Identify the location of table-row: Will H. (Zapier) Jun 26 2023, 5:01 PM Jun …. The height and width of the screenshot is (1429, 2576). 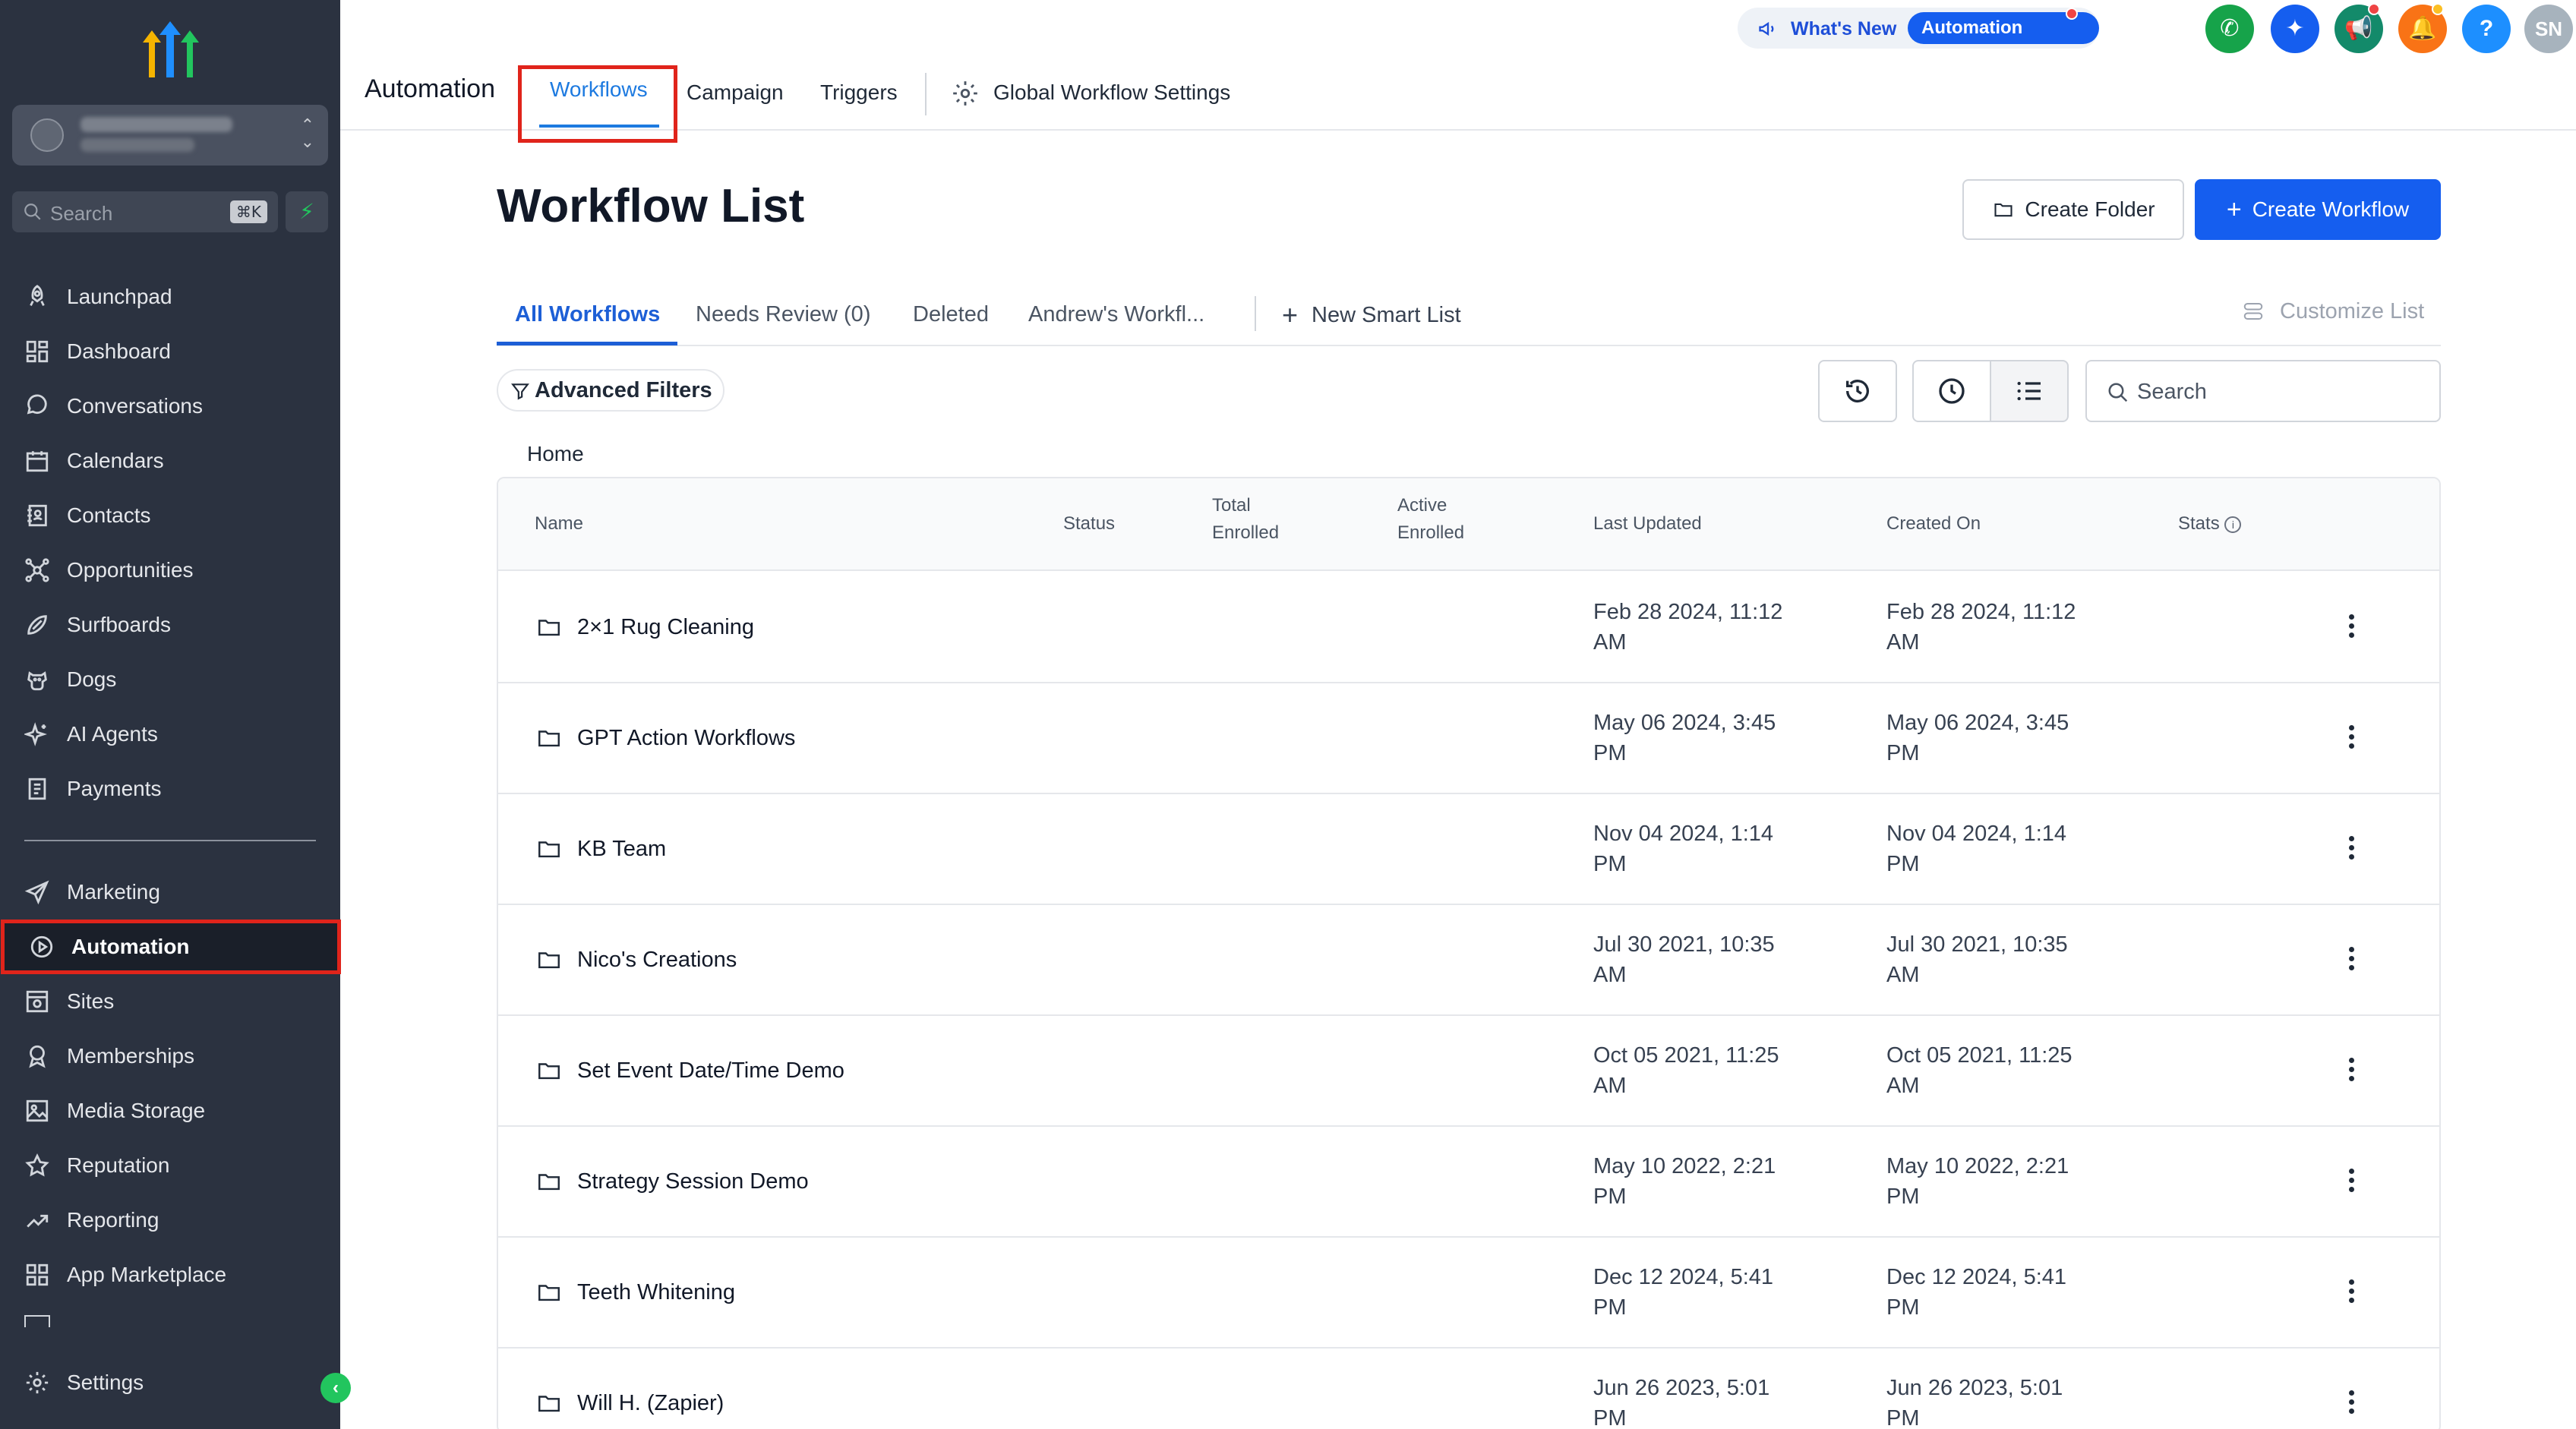
(1468, 1389).